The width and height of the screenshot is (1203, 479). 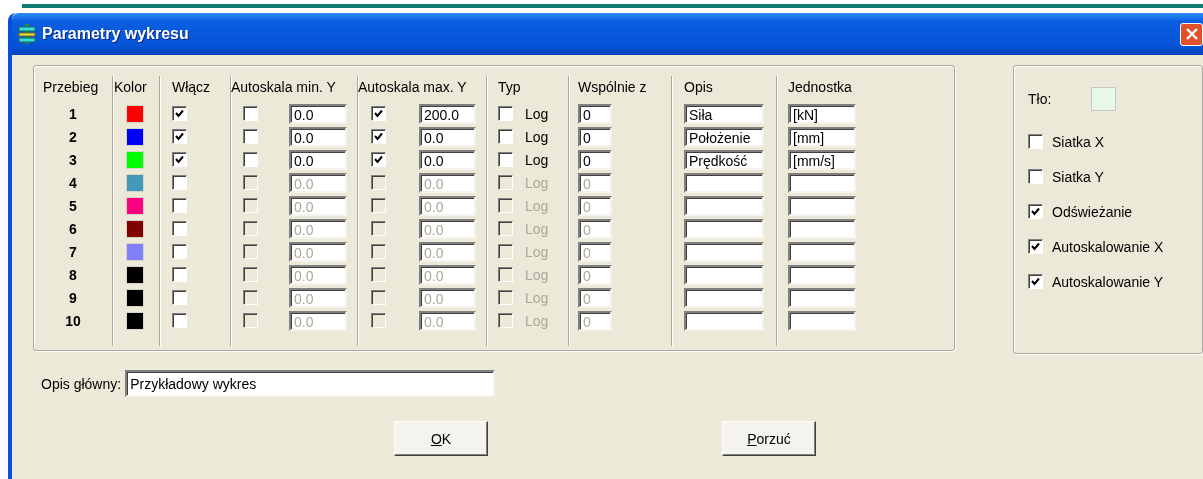 I want to click on input-field: 200.0, so click(x=447, y=113).